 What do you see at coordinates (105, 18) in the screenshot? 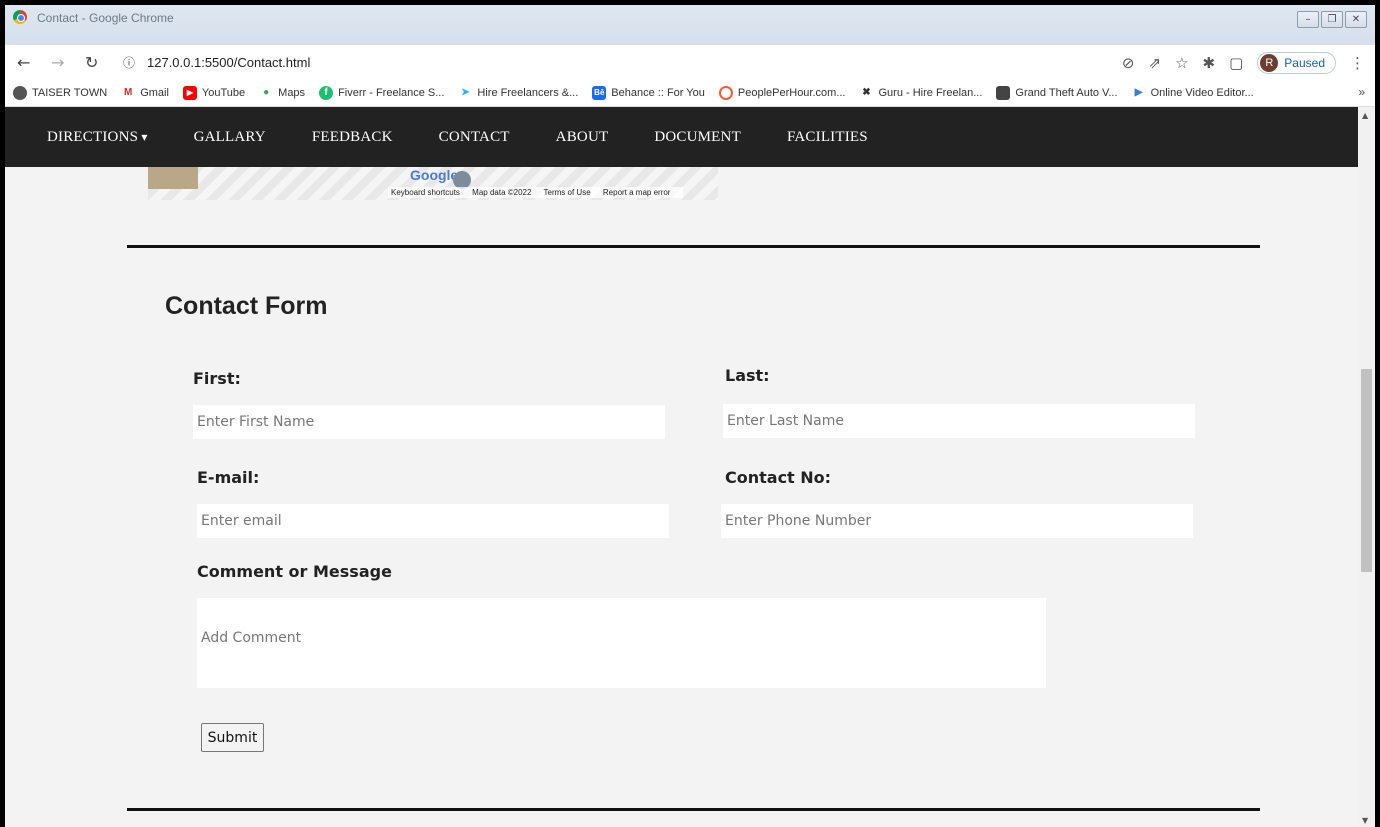
I see `window-title: Contact - Google Chrome` at bounding box center [105, 18].